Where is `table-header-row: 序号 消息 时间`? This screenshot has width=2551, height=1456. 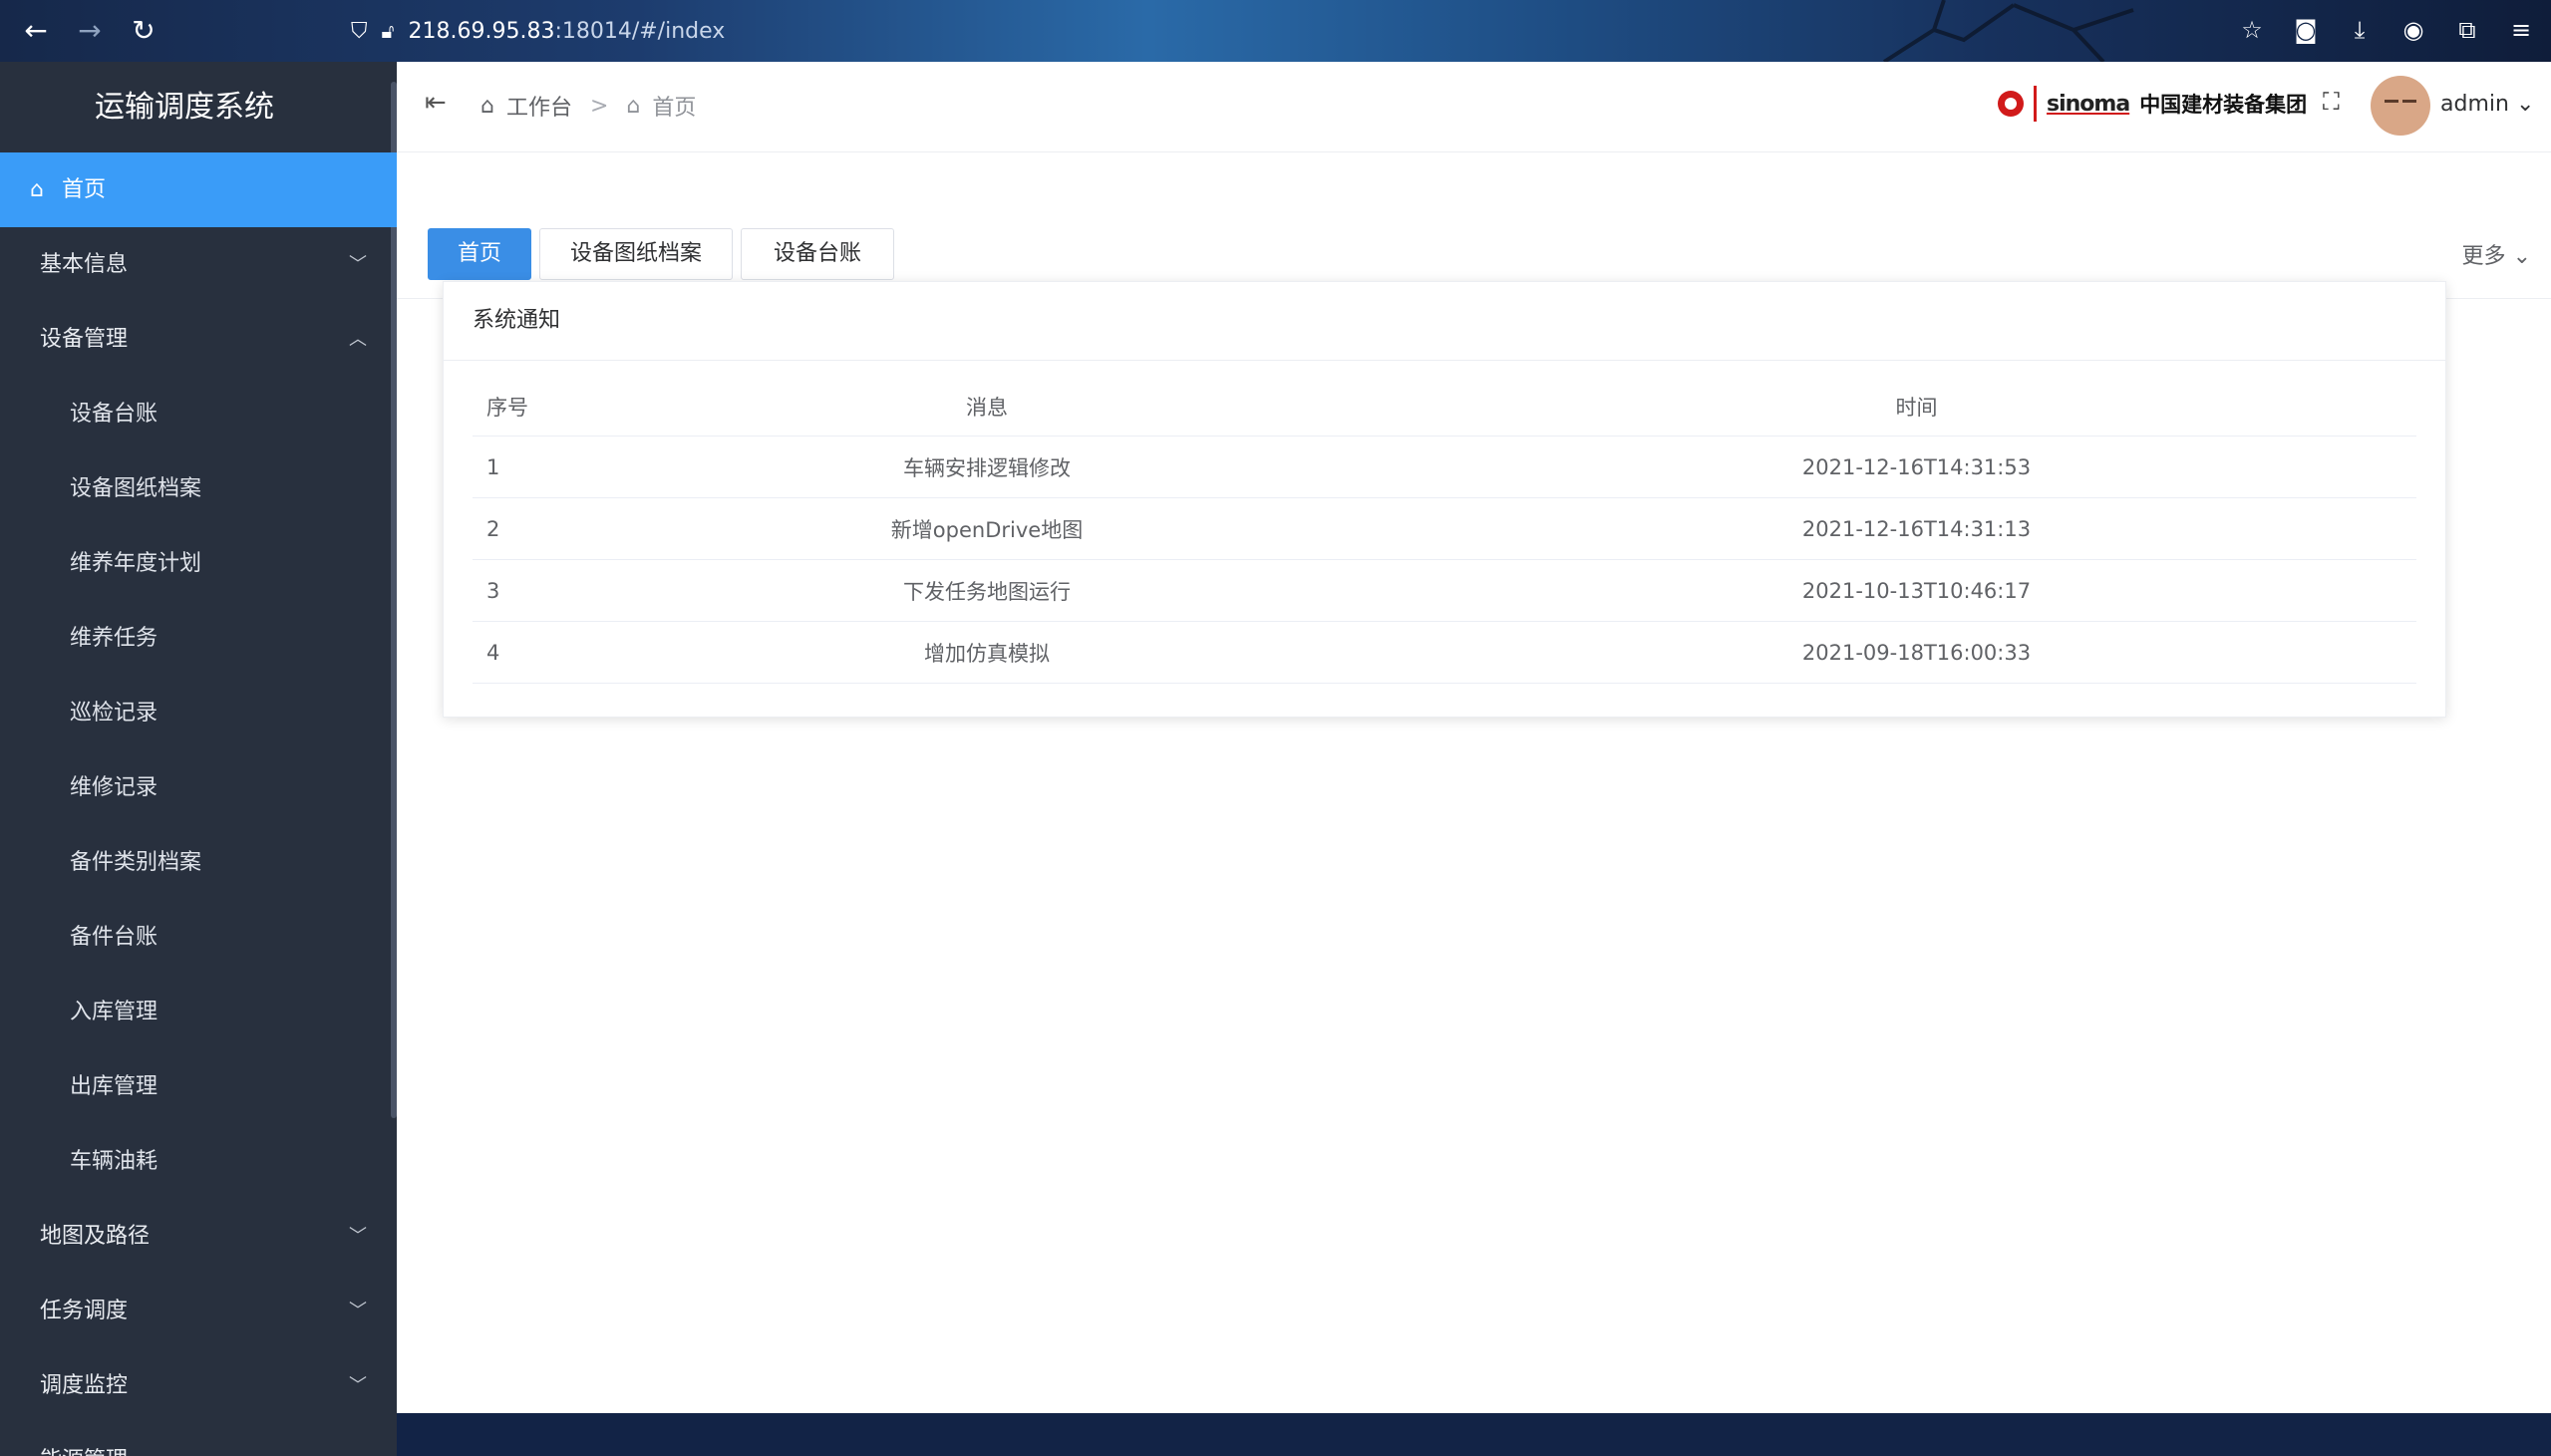 table-header-row: 序号 消息 时间 is located at coordinates (1444, 407).